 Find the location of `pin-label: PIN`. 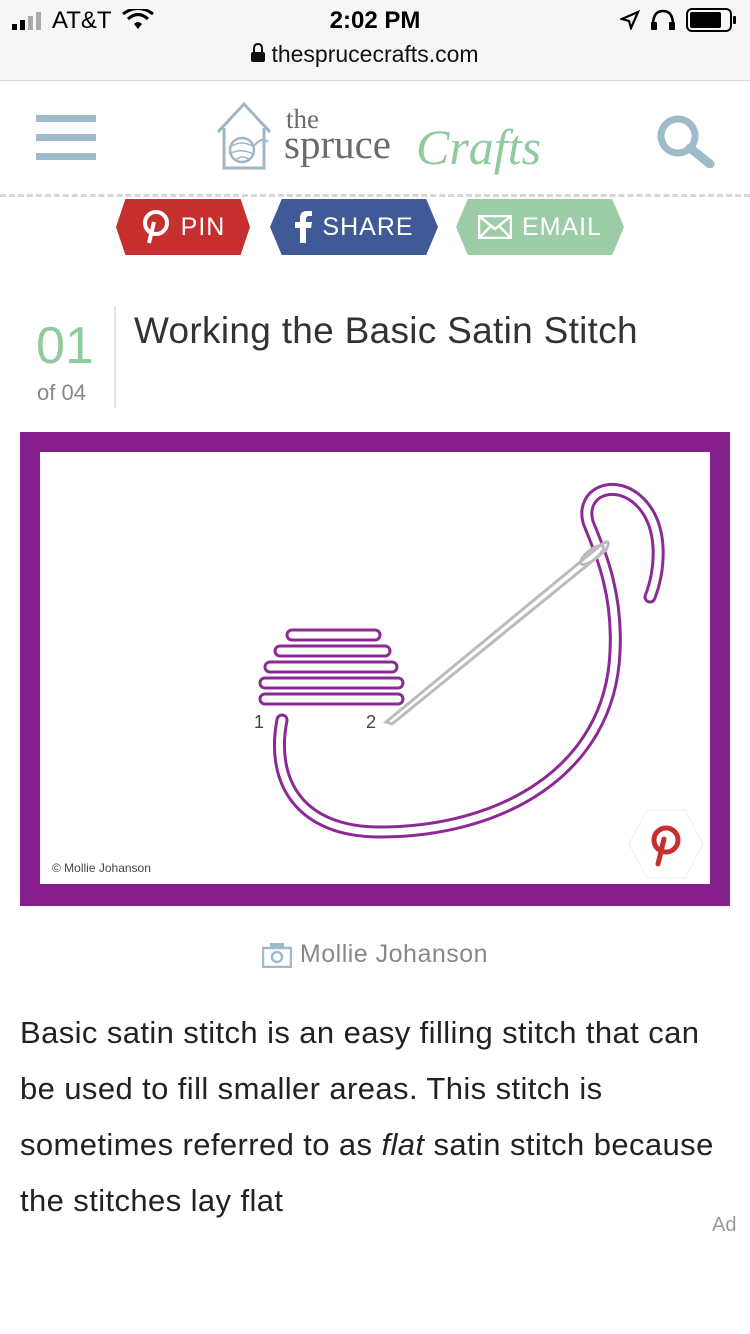

pin-label: PIN is located at coordinates (203, 226).